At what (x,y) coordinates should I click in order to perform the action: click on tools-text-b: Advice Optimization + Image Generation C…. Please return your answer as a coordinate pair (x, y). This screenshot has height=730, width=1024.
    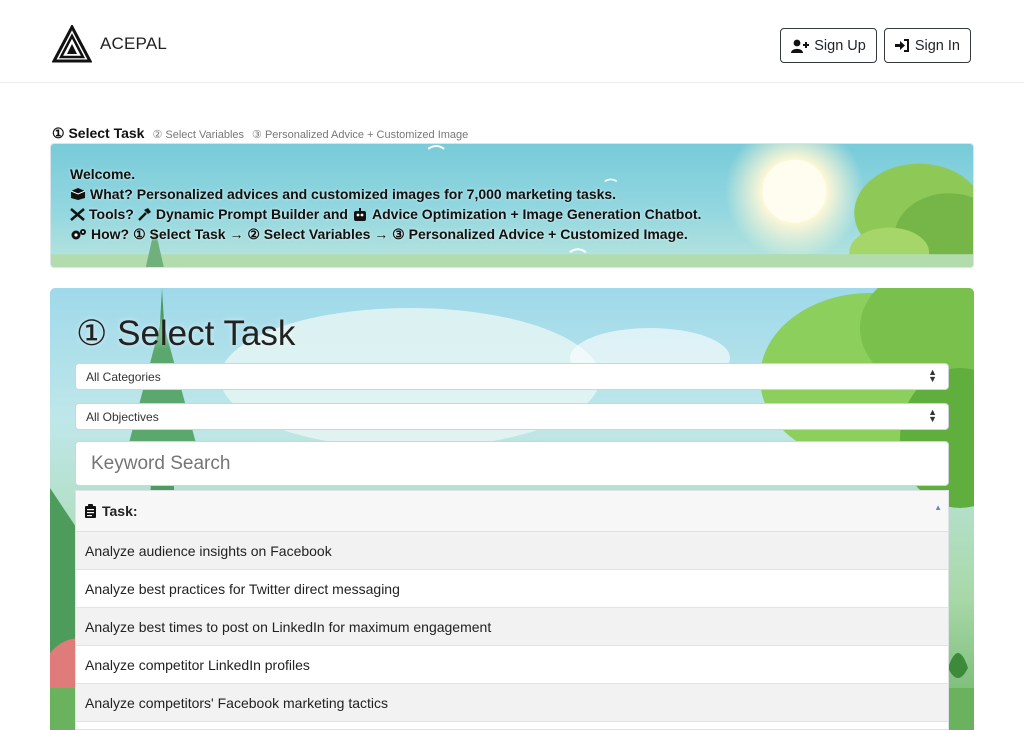
    Looking at the image, I should click on (537, 214).